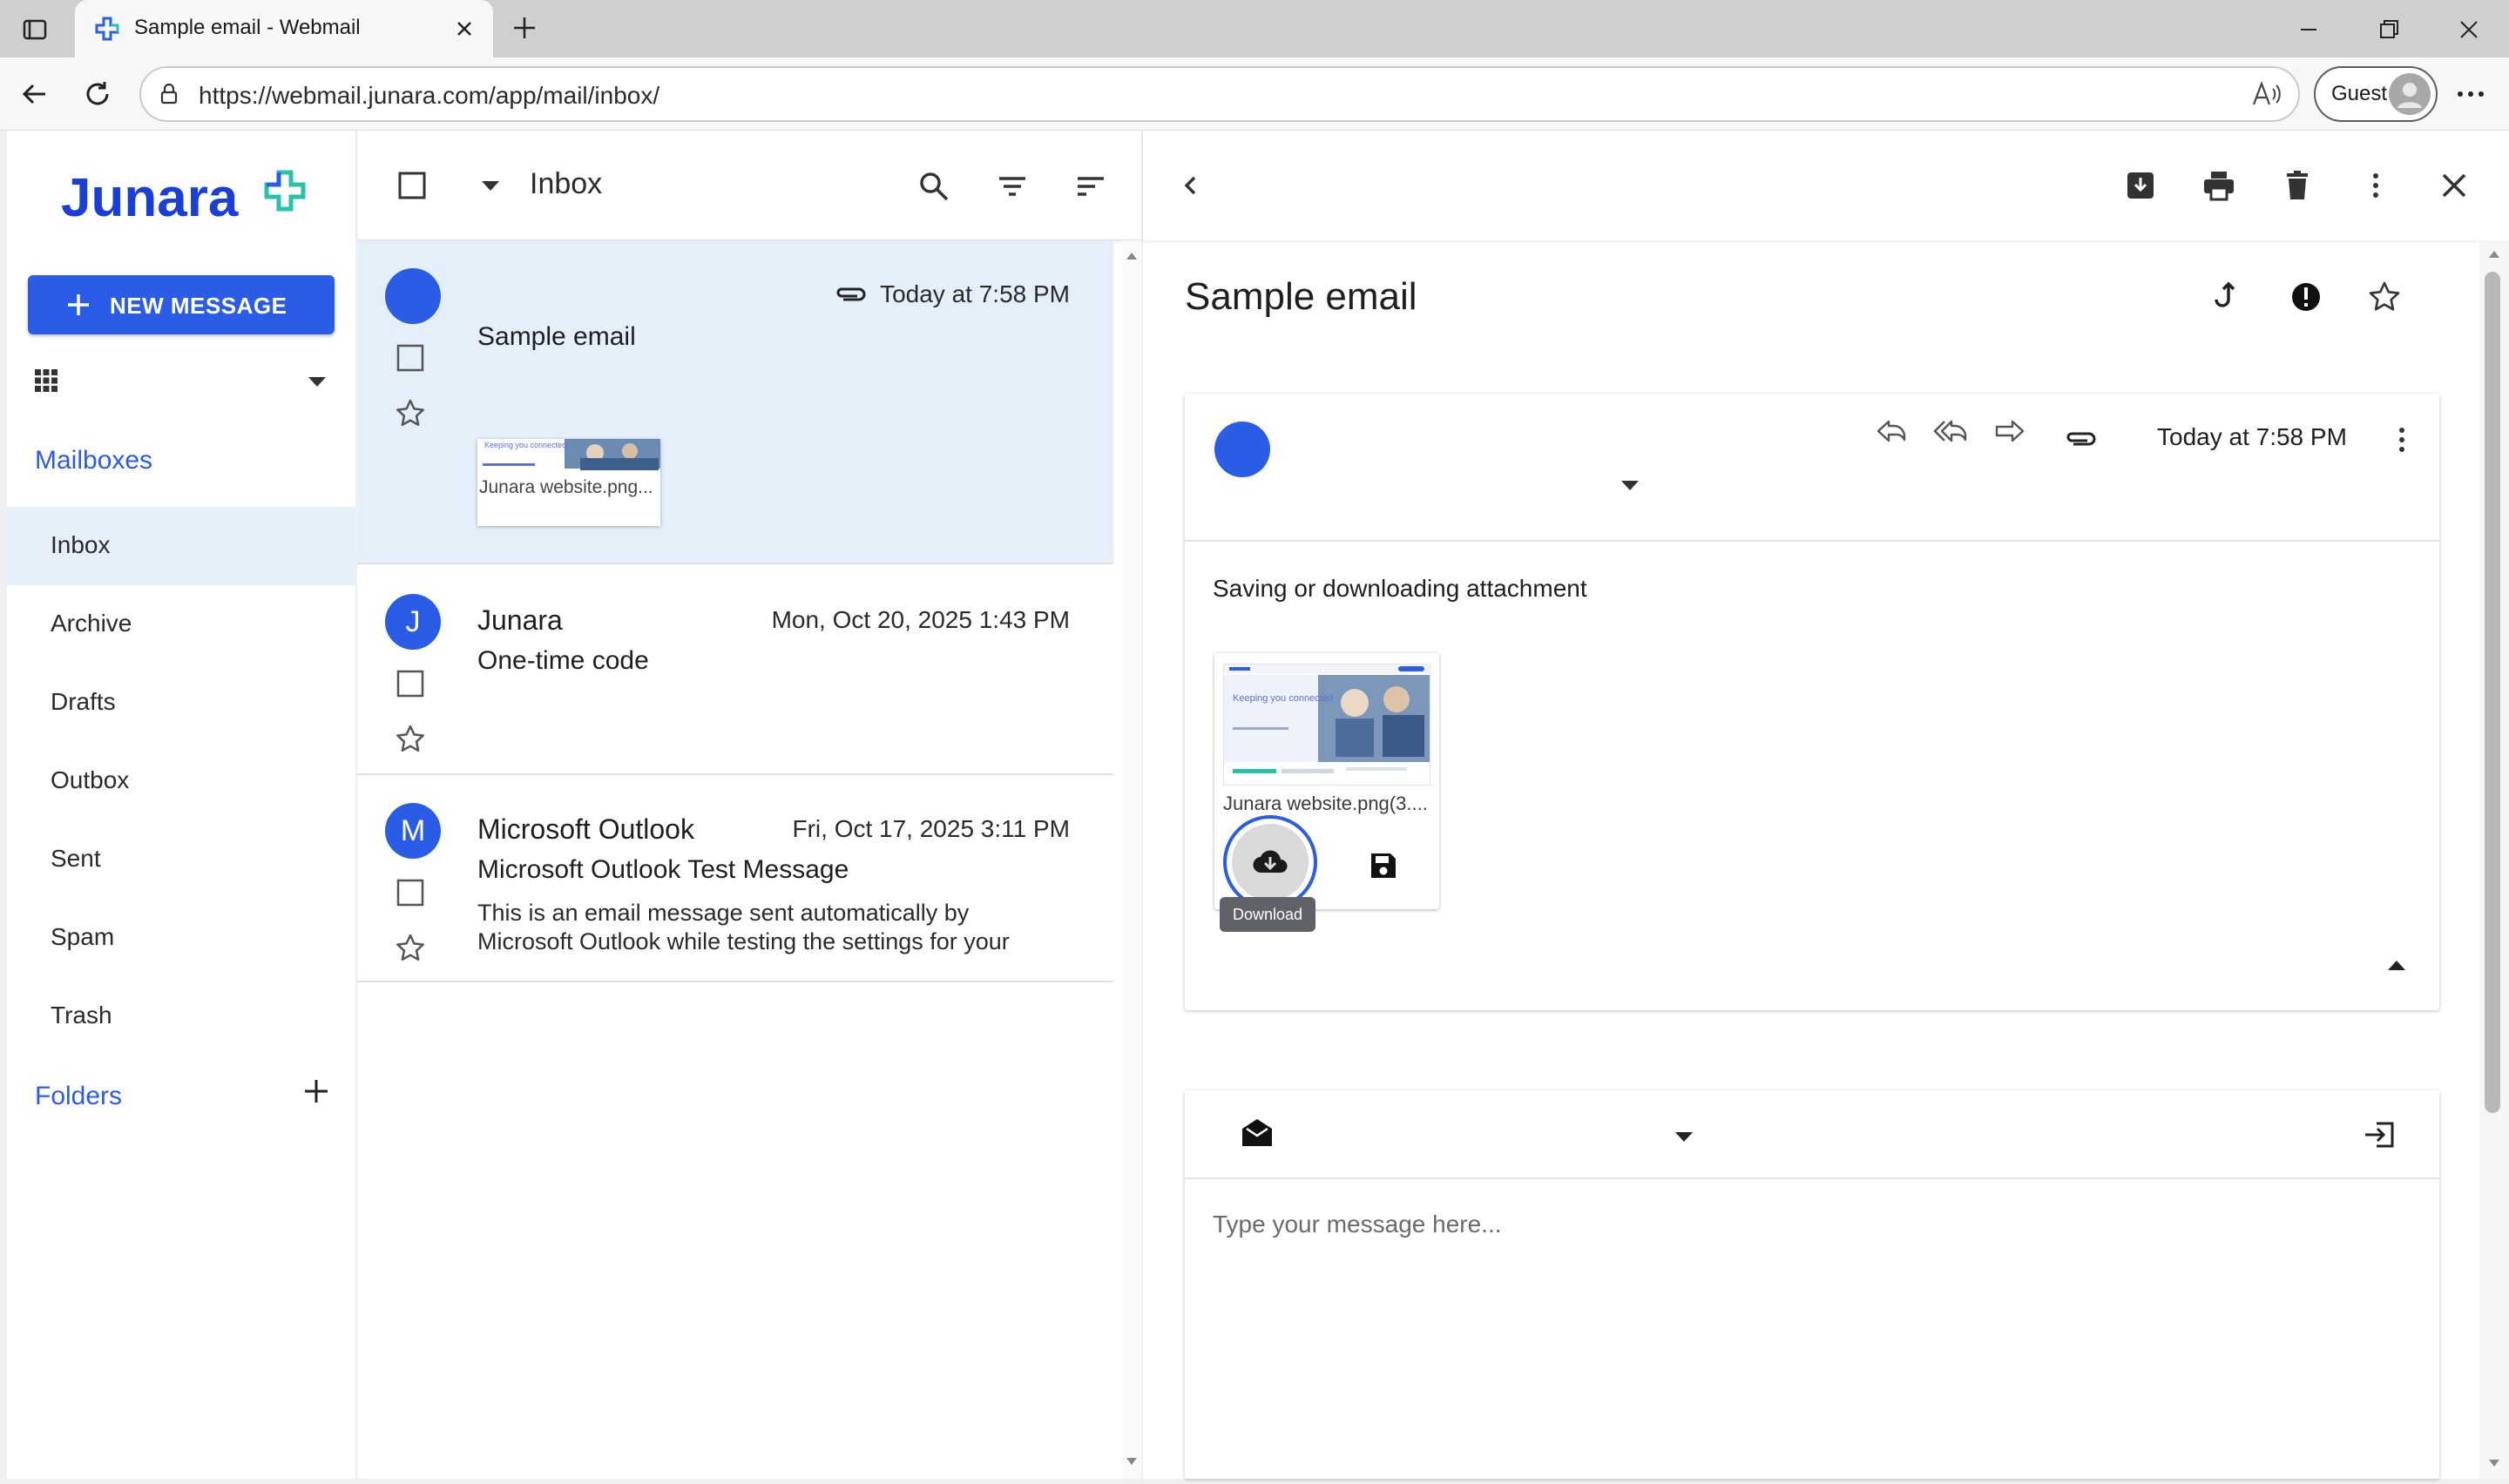  Describe the element at coordinates (1283, 698) in the screenshot. I see `attachment-headline: Keeping you connected` at that location.